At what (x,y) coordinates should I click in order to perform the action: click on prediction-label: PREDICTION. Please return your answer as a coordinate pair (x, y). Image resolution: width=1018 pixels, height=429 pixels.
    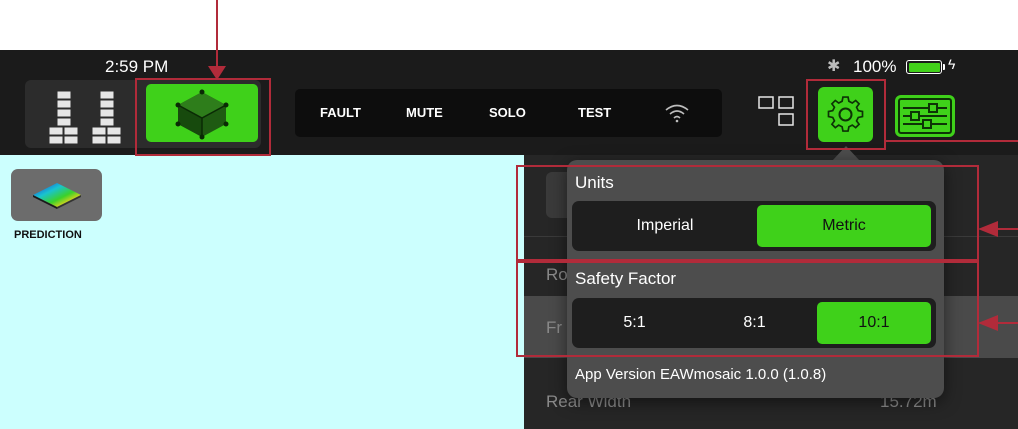
    Looking at the image, I should click on (48, 235).